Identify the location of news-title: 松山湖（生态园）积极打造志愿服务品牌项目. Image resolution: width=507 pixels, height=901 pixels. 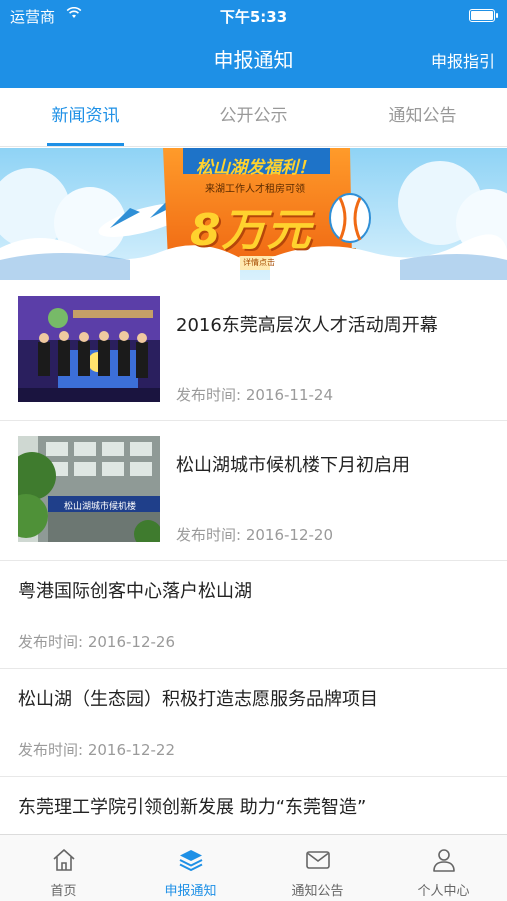
(198, 699).